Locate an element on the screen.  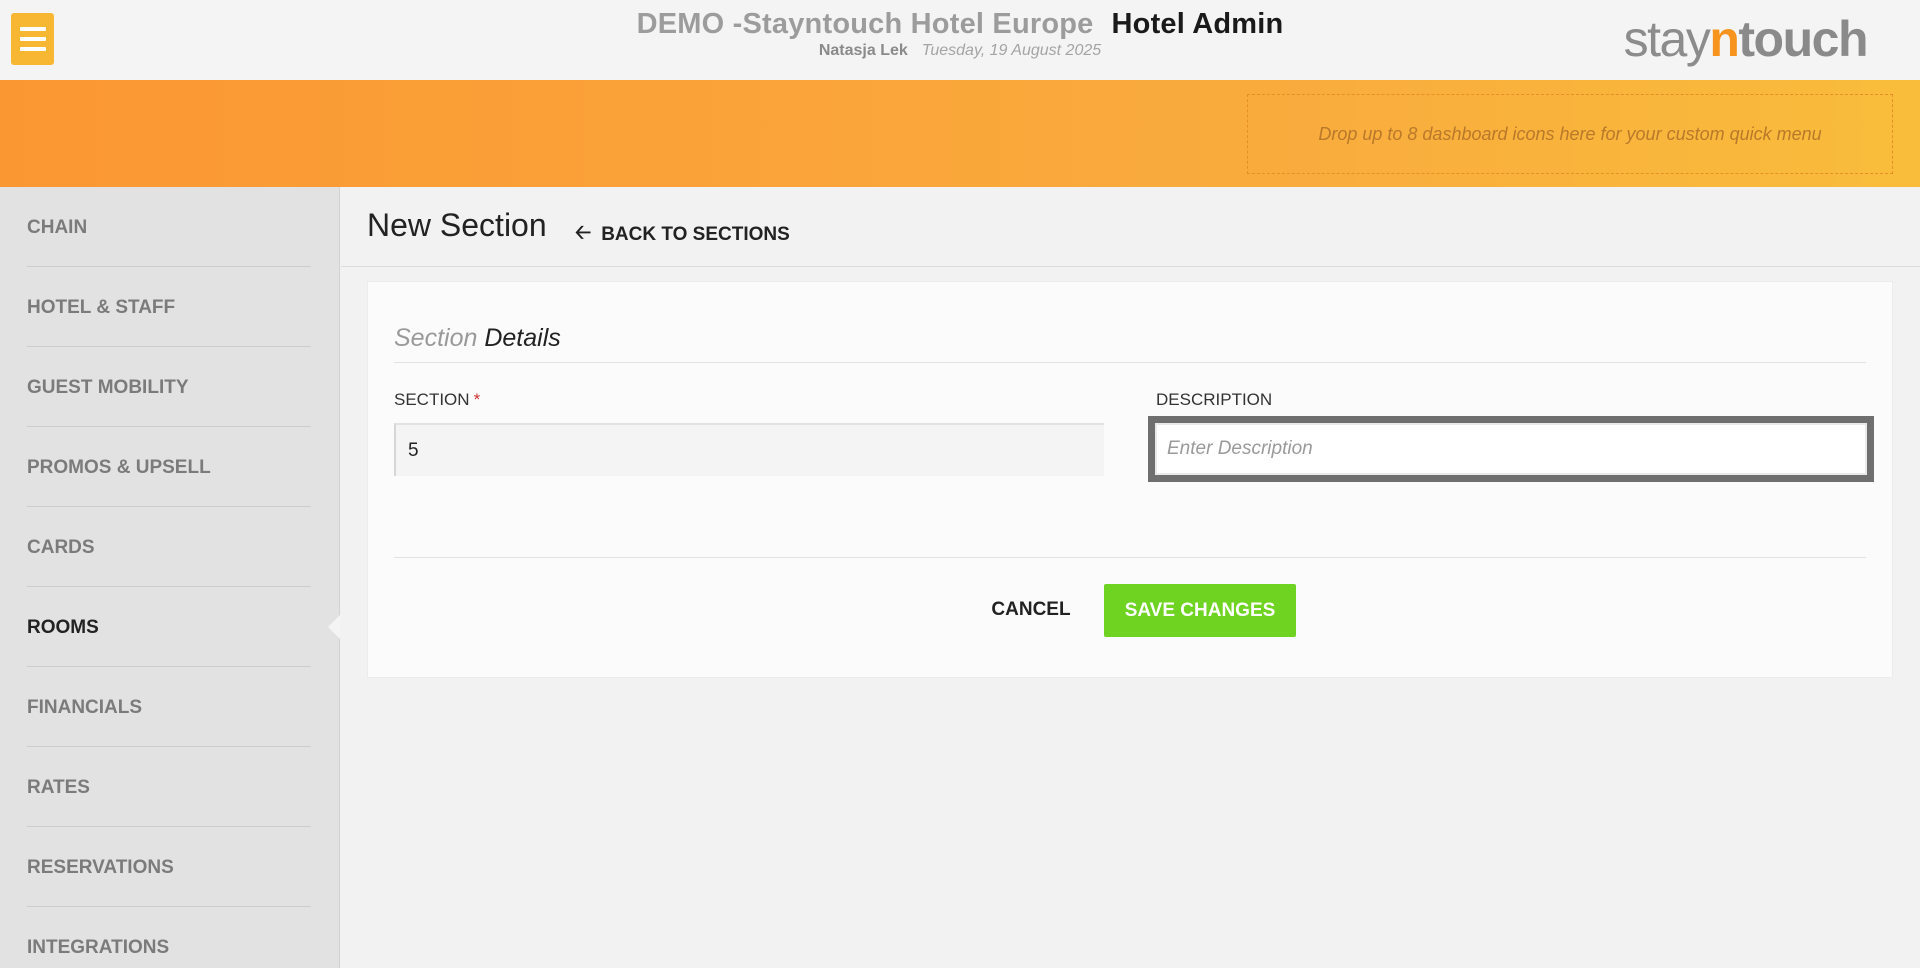
sidebar-item-label: HOTEL & STAFF is located at coordinates (101, 307).